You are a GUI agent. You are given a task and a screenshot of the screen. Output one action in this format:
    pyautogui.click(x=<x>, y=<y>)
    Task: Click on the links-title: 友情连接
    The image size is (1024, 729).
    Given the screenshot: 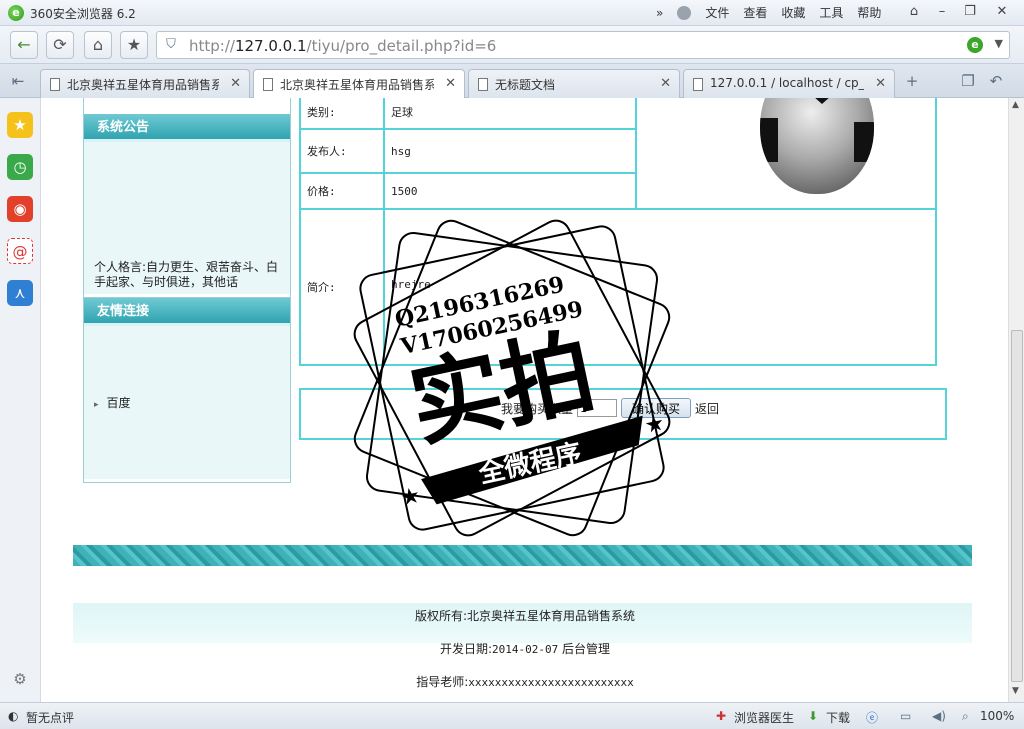 What is the action you would take?
    pyautogui.click(x=187, y=312)
    